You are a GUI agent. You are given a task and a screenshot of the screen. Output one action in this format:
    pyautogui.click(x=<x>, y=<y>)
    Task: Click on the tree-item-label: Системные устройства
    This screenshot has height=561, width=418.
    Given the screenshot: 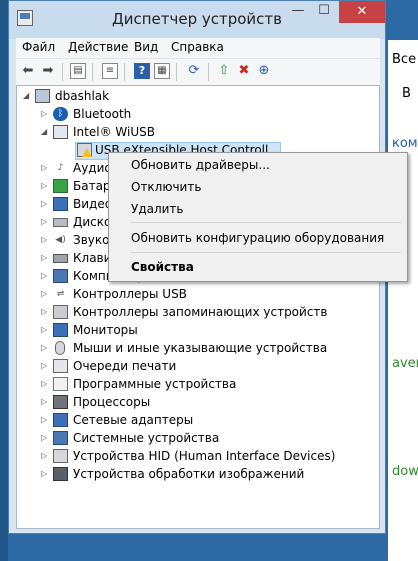 What is the action you would take?
    pyautogui.click(x=146, y=438)
    